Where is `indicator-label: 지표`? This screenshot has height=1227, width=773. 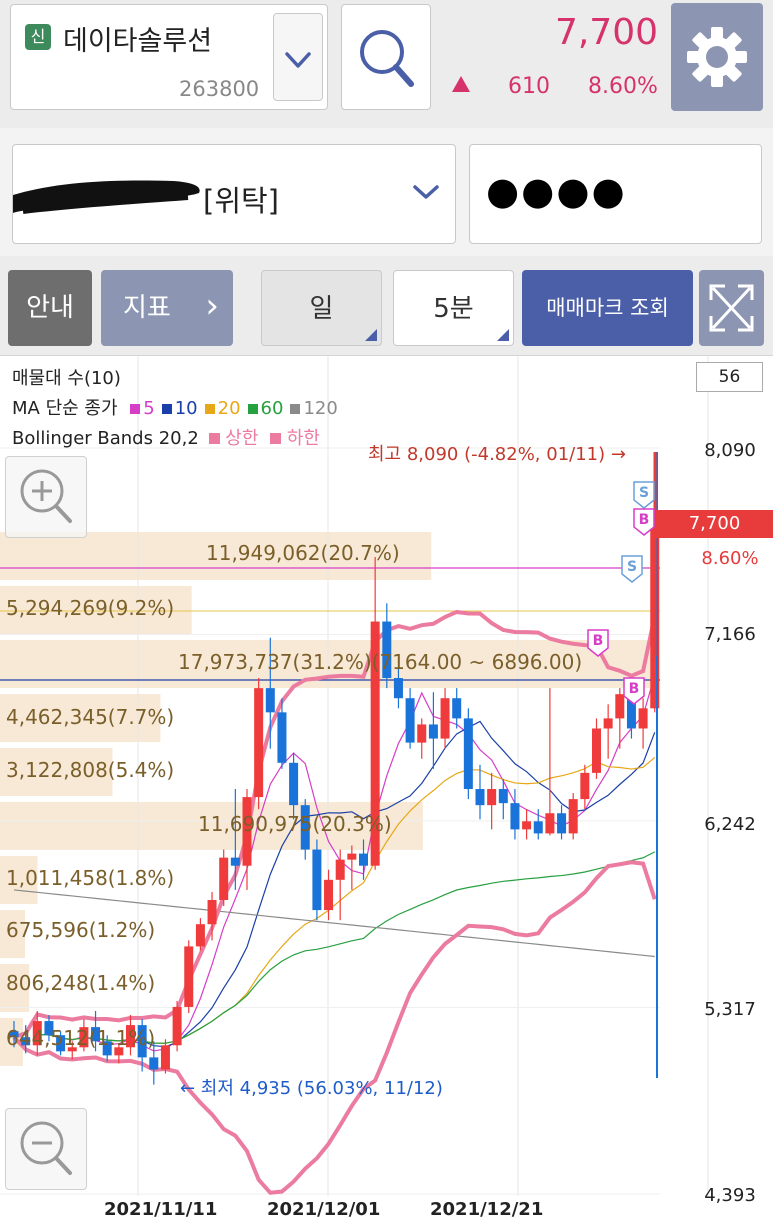 indicator-label: 지표 is located at coordinates (147, 308).